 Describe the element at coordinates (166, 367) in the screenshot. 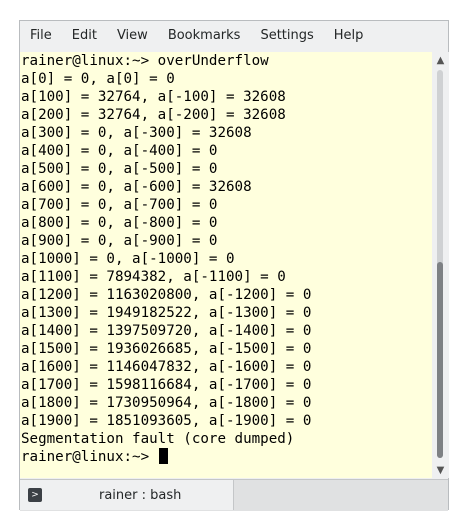

I see `terminal-line: a[1600] = 1146047832, a[-1600] = 0` at that location.